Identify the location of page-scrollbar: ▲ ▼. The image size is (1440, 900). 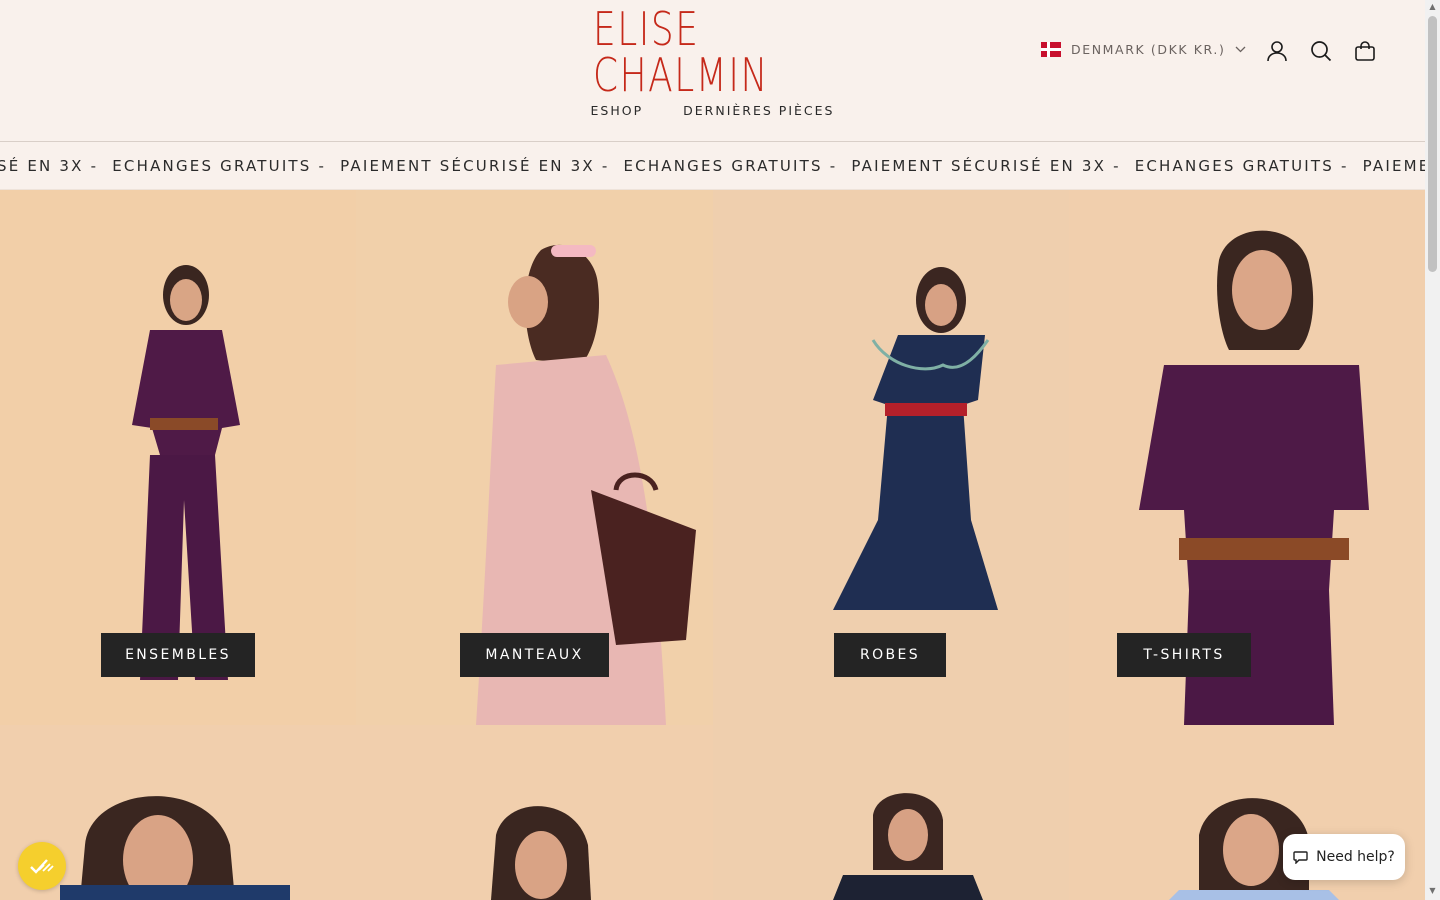
(1432, 450).